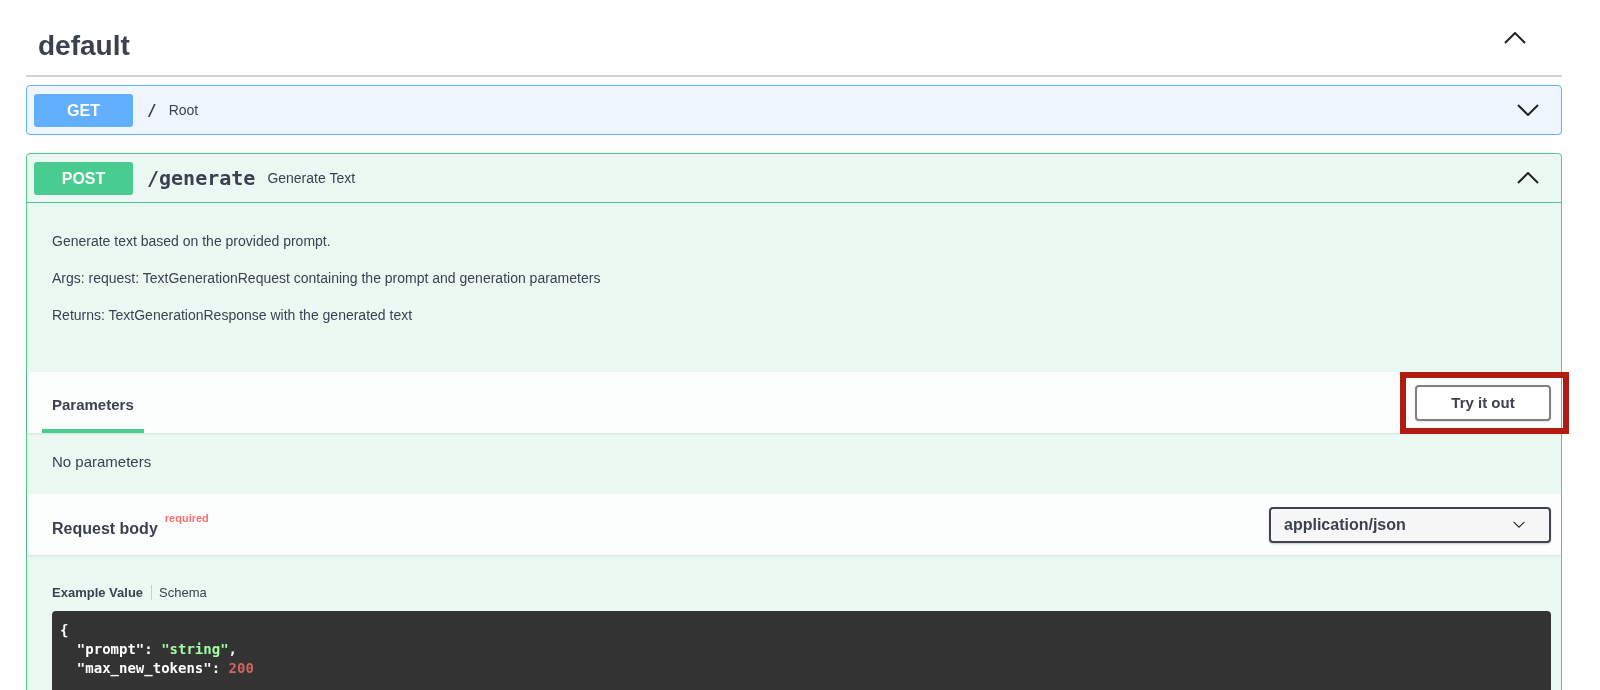 The image size is (1600, 690). Describe the element at coordinates (327, 278) in the screenshot. I see `description-text: Args: request: TextGenerationRequest containing the prompt and generation parameters` at that location.